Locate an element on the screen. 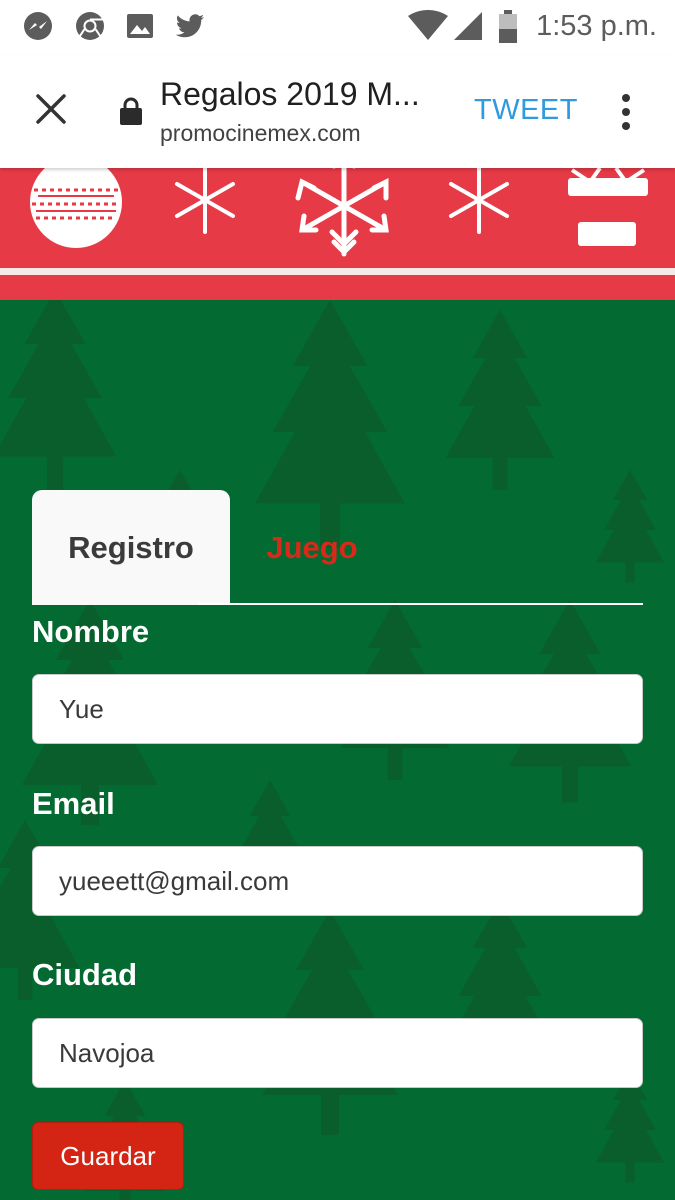 The height and width of the screenshot is (1200, 675). tab-divider is located at coordinates (420, 604).